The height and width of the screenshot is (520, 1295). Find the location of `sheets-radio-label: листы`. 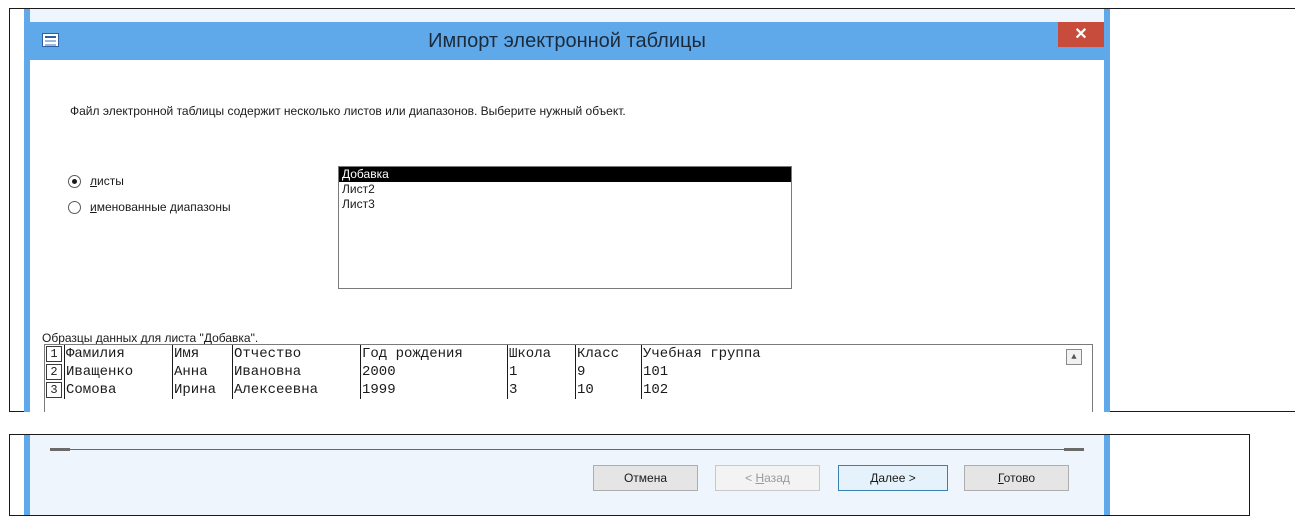

sheets-radio-label: листы is located at coordinates (107, 181).